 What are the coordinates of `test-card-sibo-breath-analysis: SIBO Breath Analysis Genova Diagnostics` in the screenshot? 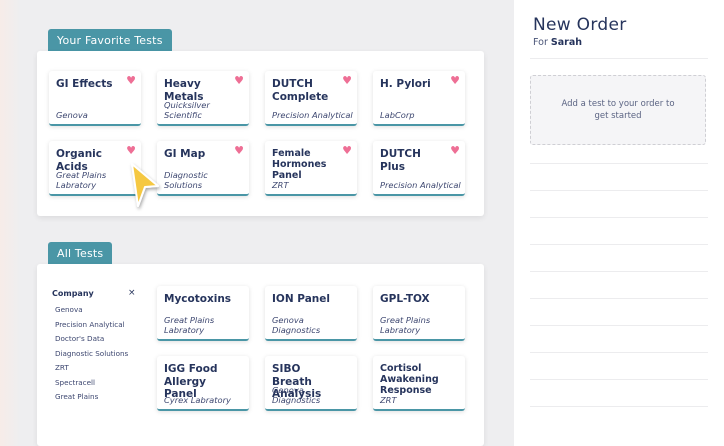 It's located at (311, 383).